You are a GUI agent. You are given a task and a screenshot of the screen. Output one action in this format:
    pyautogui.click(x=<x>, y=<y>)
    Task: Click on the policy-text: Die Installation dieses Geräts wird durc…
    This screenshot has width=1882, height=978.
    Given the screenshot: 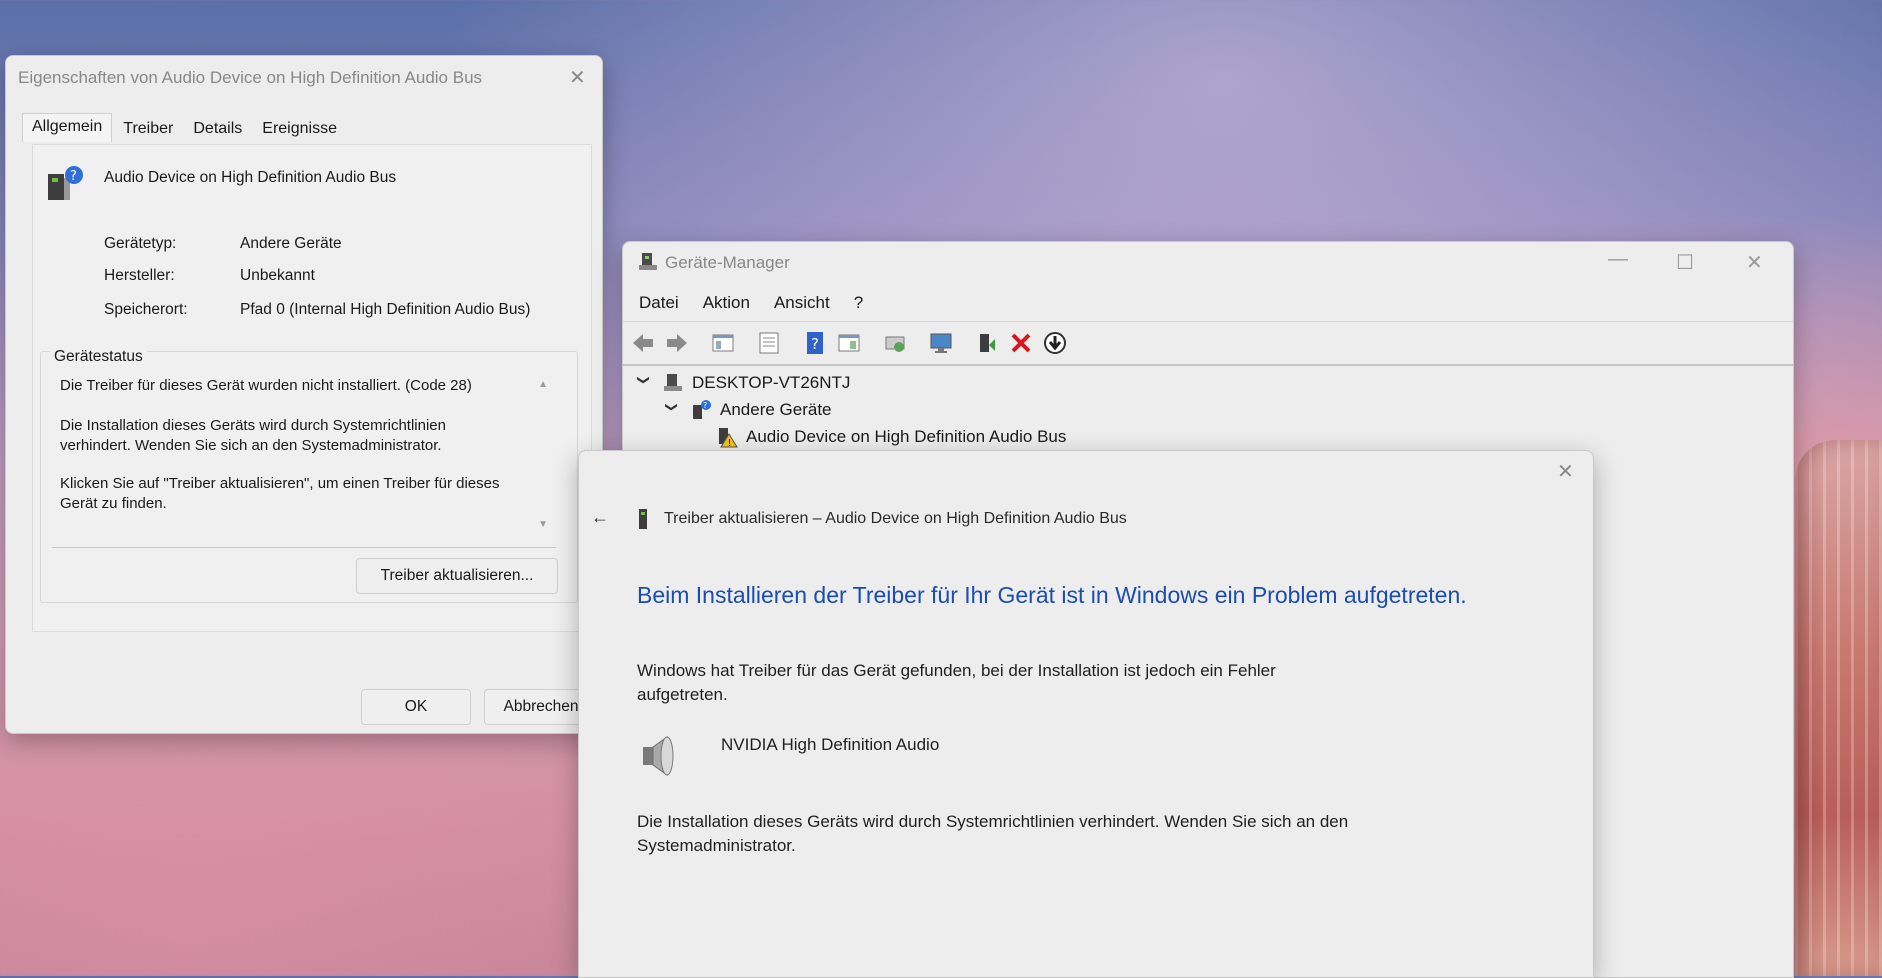 What is the action you would take?
    pyautogui.click(x=993, y=833)
    